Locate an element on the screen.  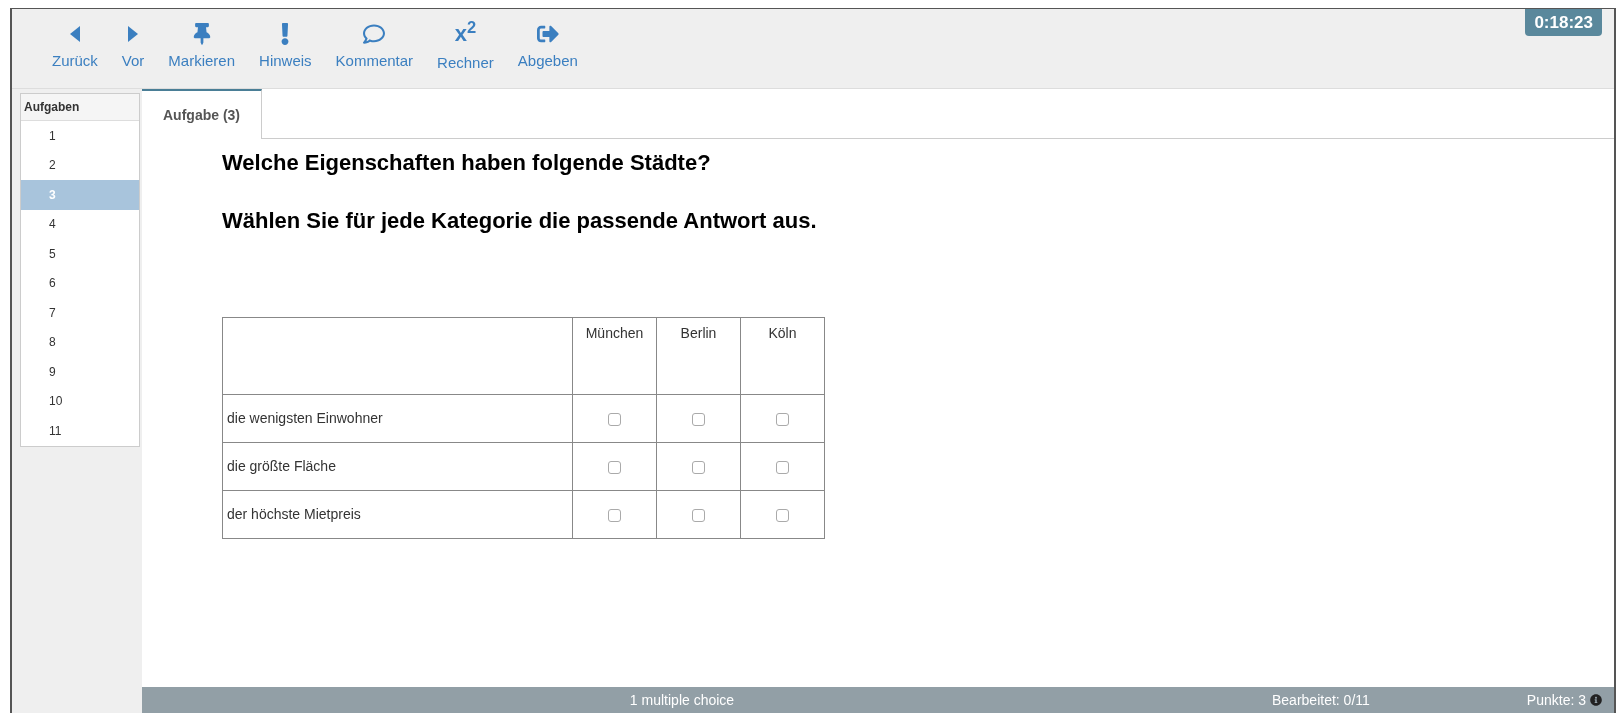
toolbar-button: Hinweis is located at coordinates (285, 45).